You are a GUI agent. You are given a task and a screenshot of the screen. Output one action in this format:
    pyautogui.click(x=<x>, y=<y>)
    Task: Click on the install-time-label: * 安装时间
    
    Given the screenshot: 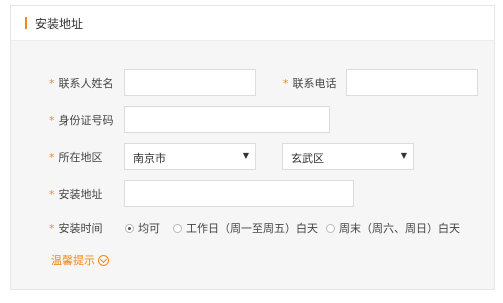 What is the action you would take?
    pyautogui.click(x=76, y=228)
    